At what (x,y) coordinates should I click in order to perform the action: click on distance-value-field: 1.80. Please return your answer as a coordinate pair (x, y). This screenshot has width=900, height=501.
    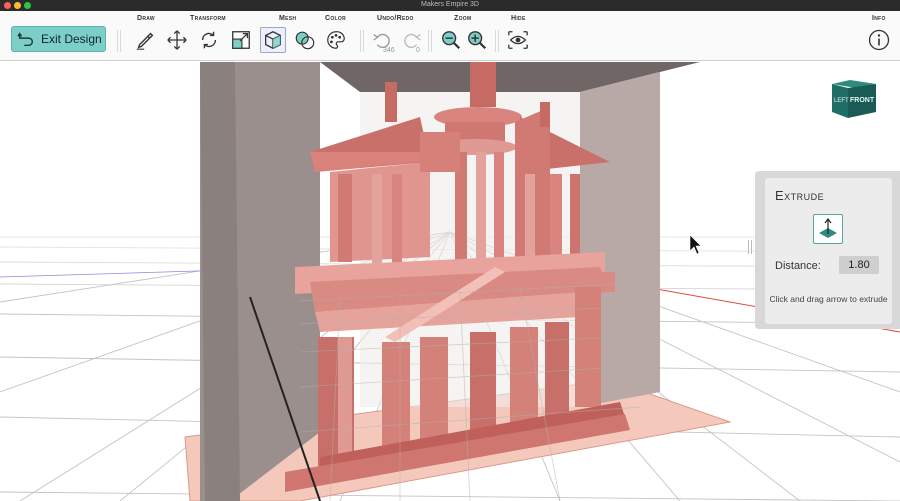
    Looking at the image, I should click on (859, 265).